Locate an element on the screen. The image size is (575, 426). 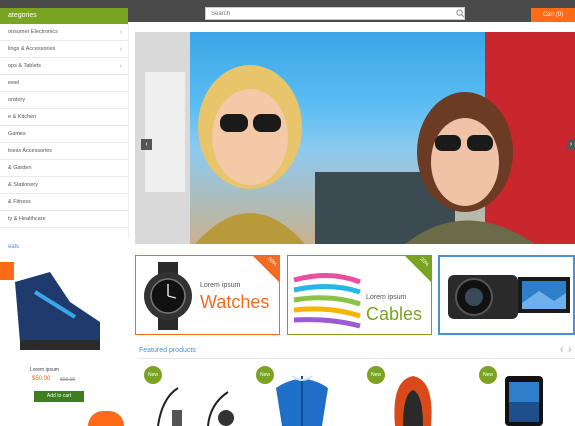
sidebar-item: lings & Accessories › is located at coordinates (64, 49).